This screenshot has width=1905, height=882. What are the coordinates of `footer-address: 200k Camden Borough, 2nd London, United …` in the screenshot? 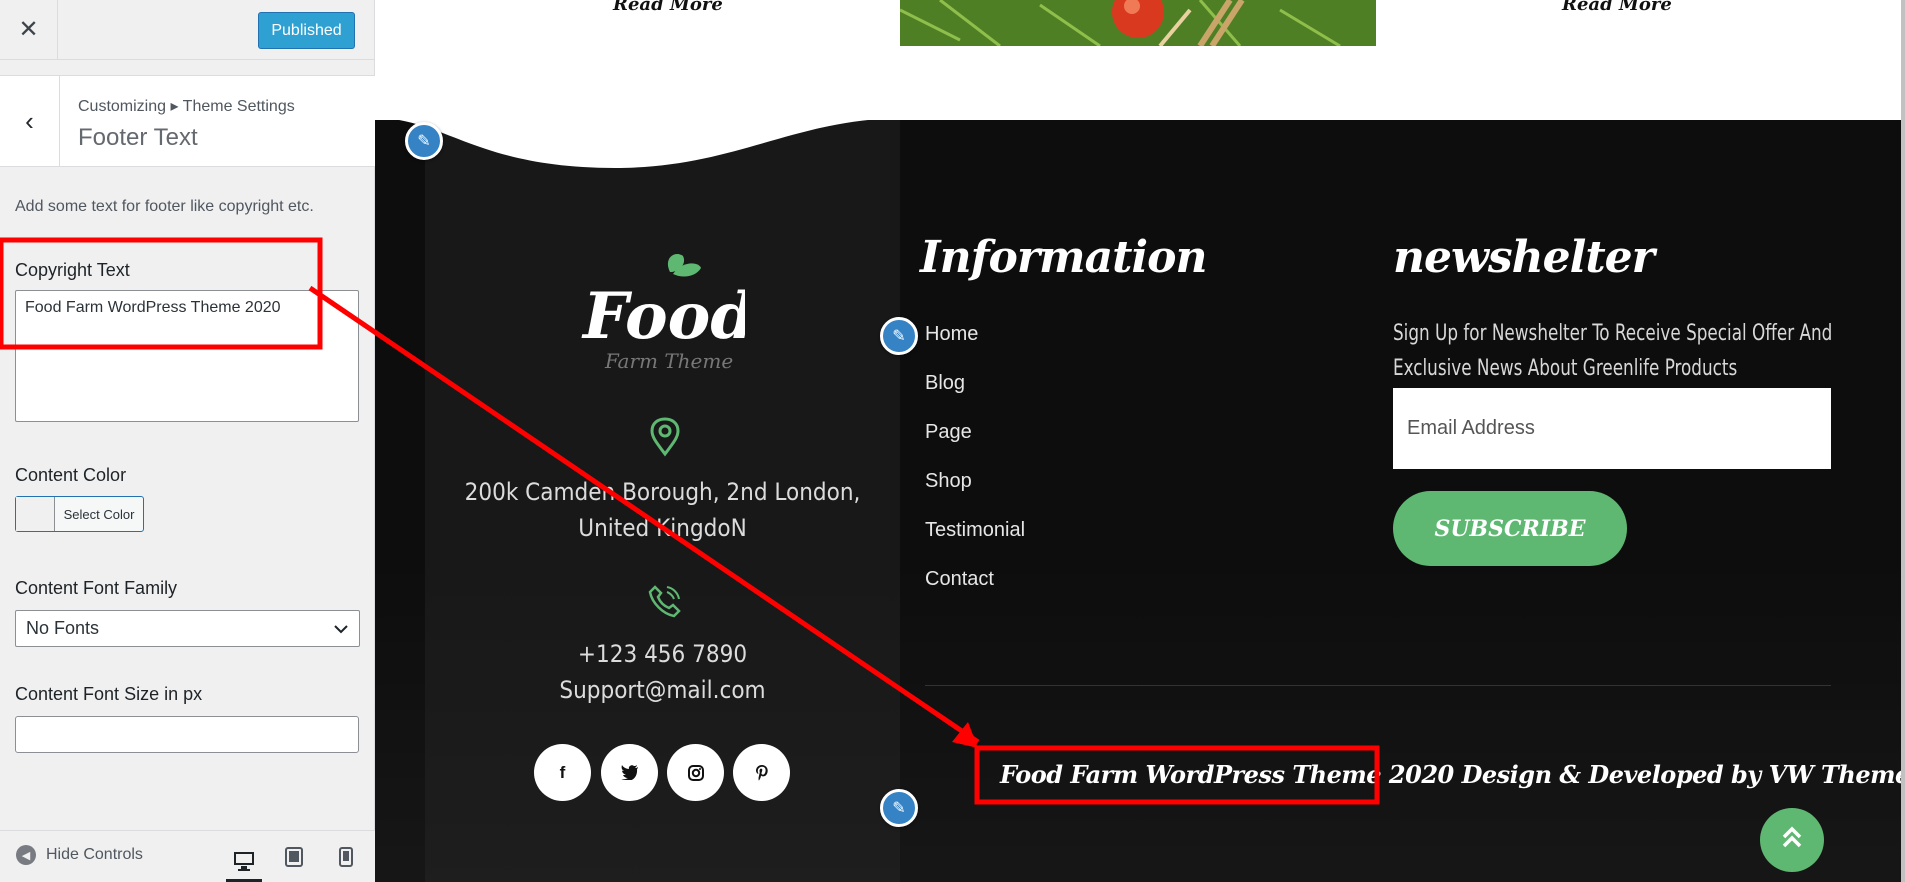 It's located at (662, 510).